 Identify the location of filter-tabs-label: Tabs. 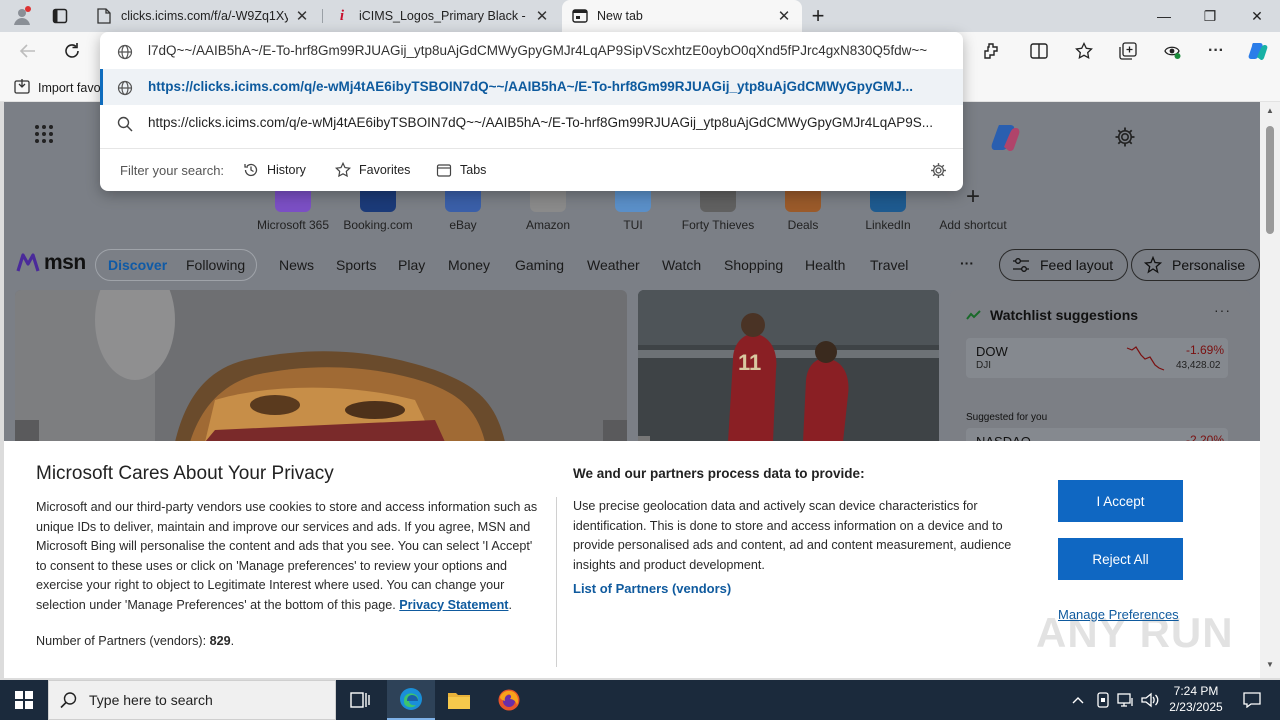
(473, 170).